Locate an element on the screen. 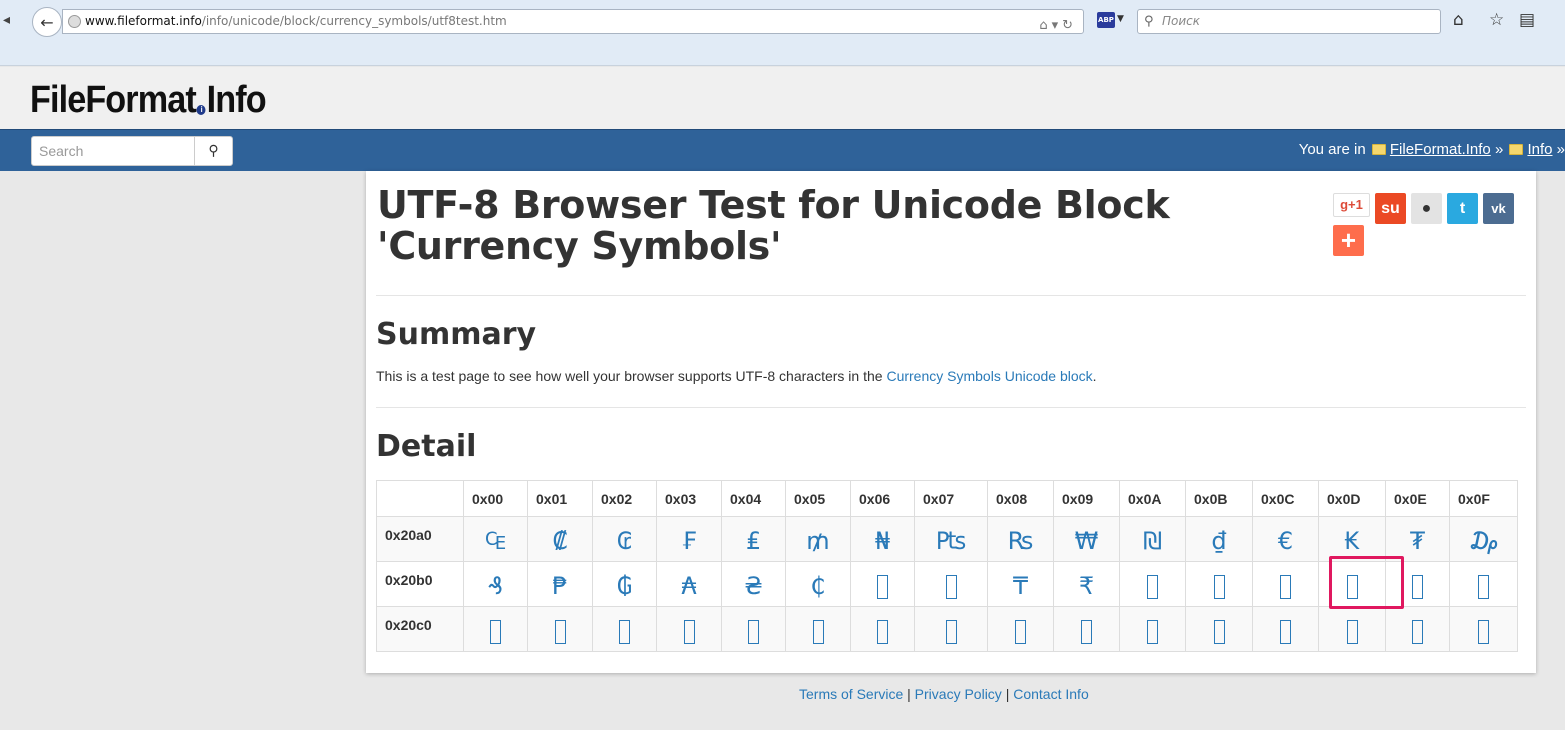 The image size is (1565, 730). back-arrow-icon: ← is located at coordinates (47, 22).